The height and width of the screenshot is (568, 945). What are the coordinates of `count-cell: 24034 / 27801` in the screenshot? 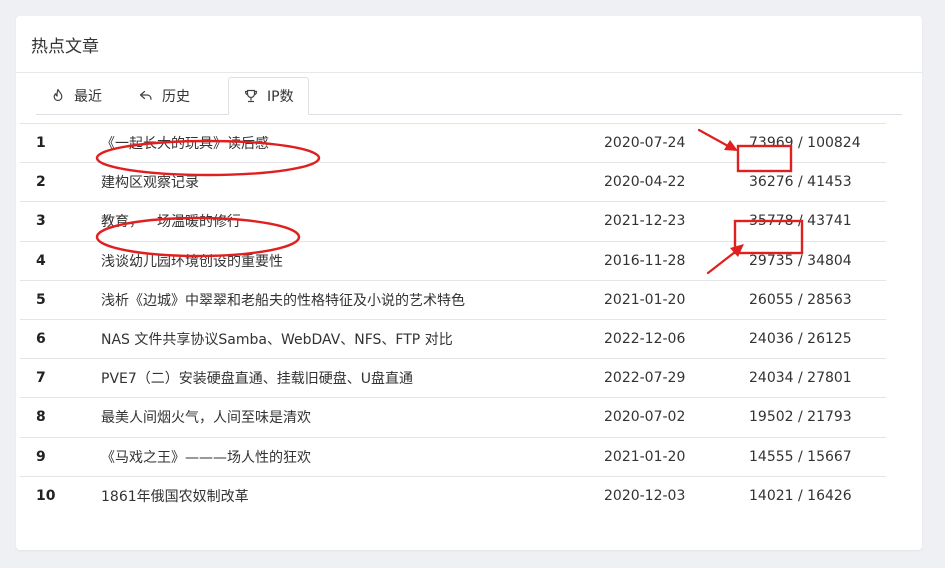 It's located at (817, 378).